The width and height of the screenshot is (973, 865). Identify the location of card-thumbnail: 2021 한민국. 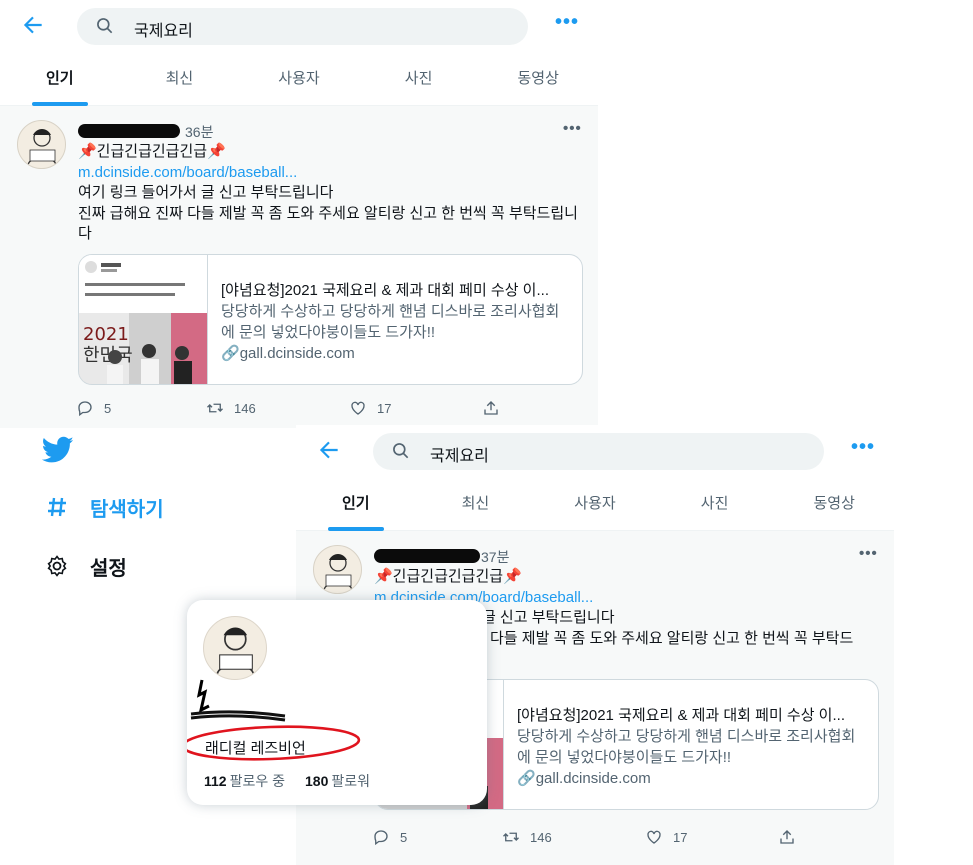
(143, 319).